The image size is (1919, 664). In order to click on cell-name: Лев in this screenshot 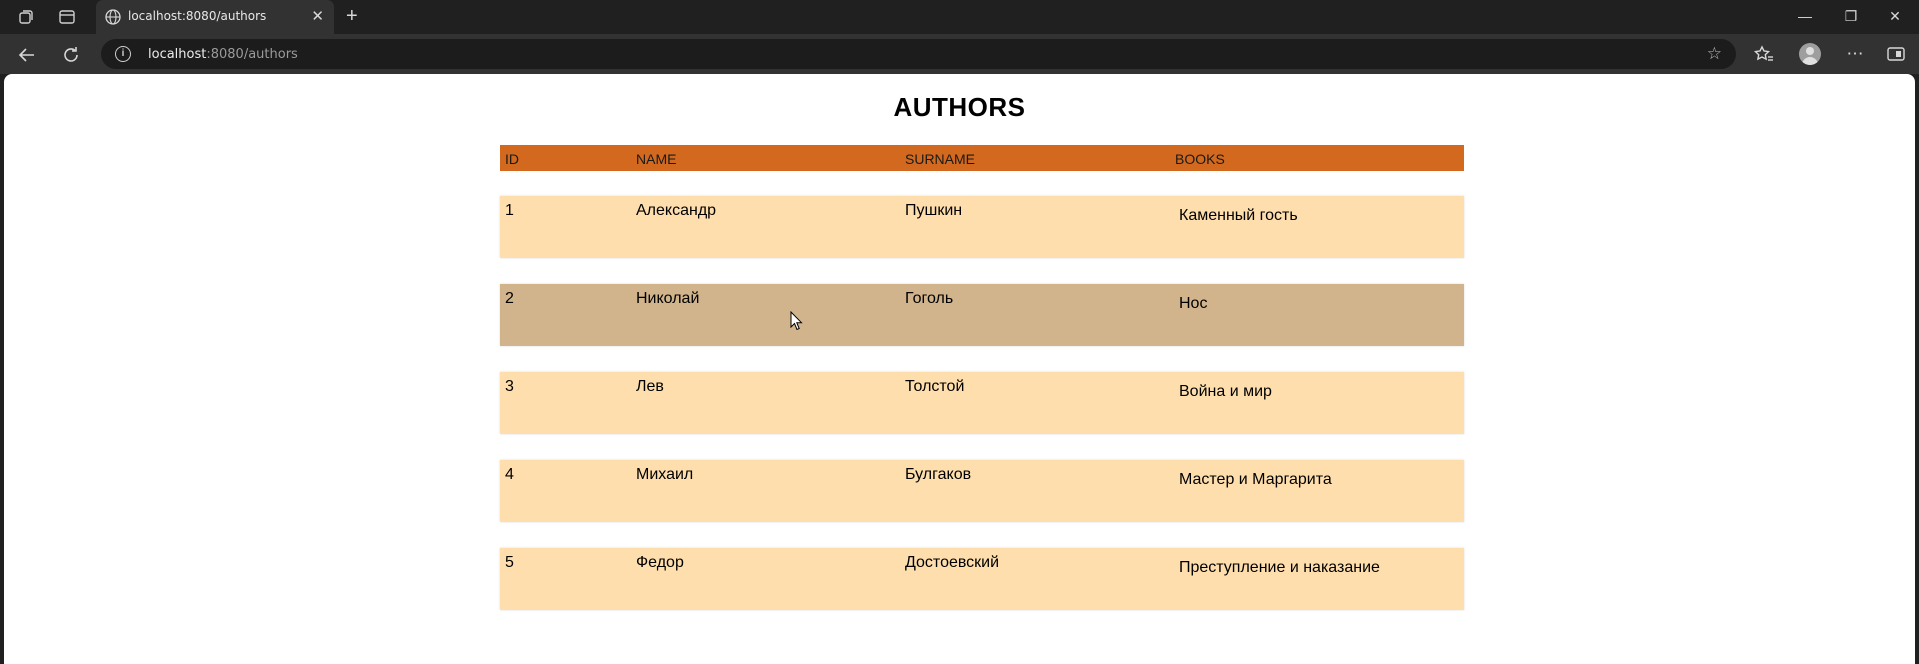, I will do `click(650, 386)`.